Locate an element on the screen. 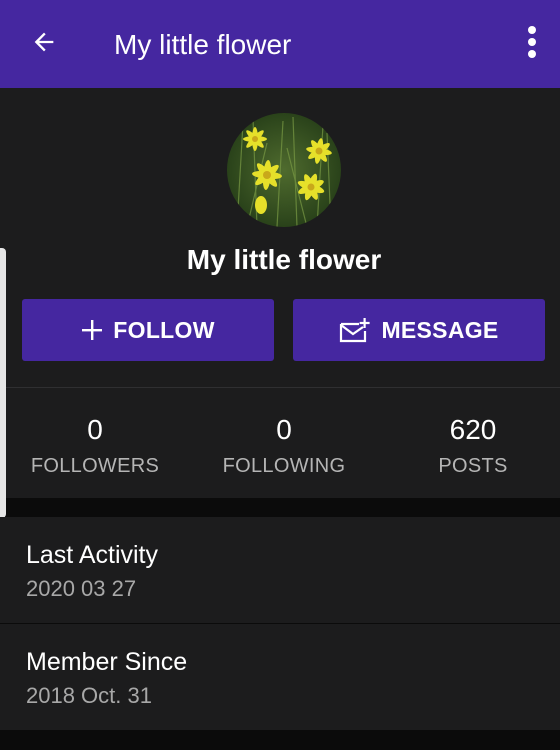 This screenshot has height=750, width=560. last-activity-value: 2020 03 27 is located at coordinates (81, 588).